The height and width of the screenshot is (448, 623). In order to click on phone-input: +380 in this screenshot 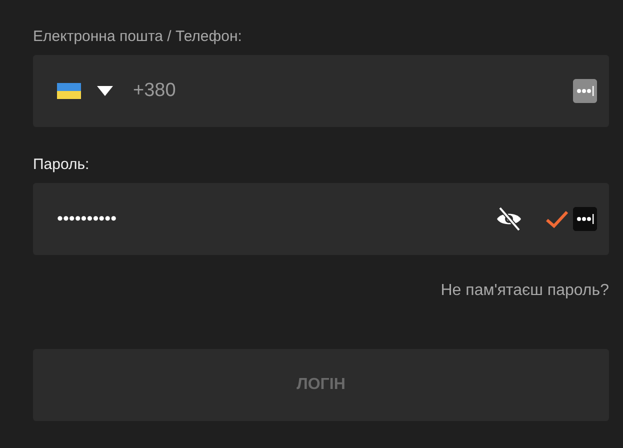, I will do `click(353, 91)`.